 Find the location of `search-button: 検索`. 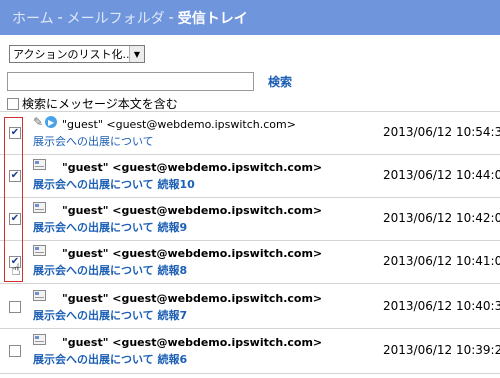

search-button: 検索 is located at coordinates (280, 81).